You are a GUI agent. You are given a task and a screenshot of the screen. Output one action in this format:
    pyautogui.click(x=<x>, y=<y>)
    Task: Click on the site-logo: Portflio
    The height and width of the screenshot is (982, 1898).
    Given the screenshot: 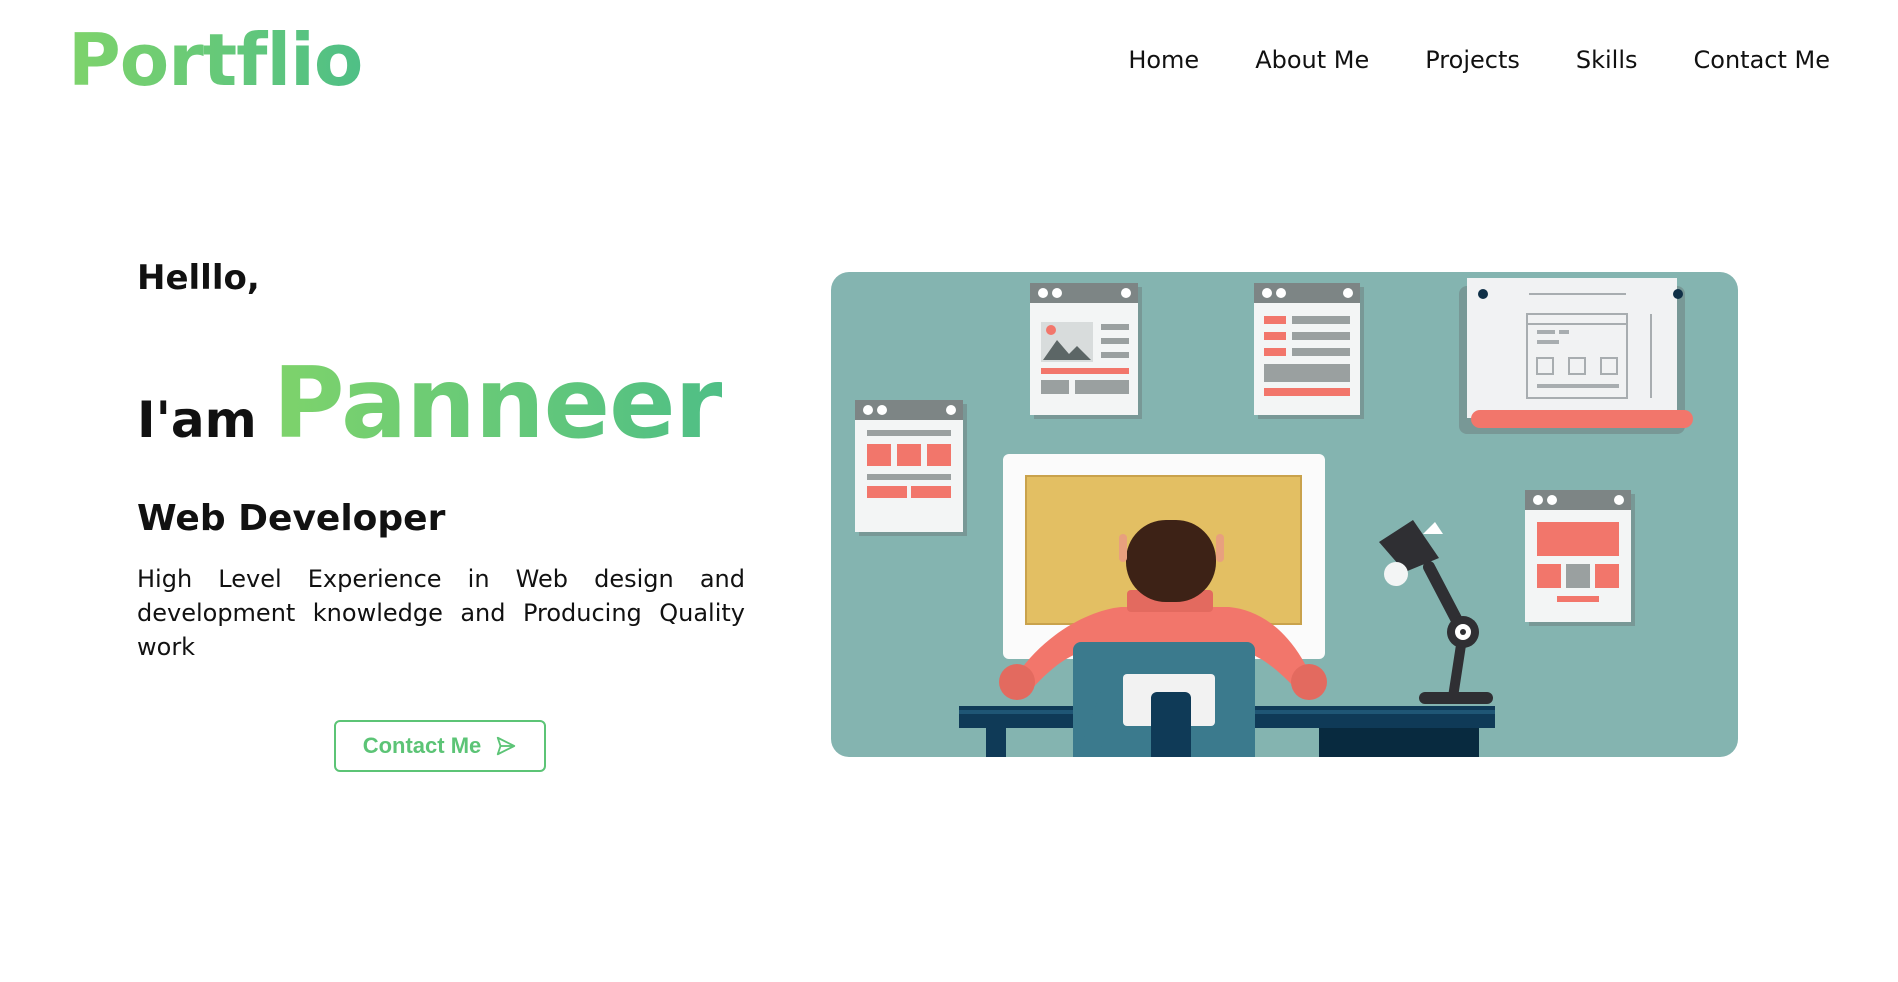 What is the action you would take?
    pyautogui.click(x=215, y=60)
    